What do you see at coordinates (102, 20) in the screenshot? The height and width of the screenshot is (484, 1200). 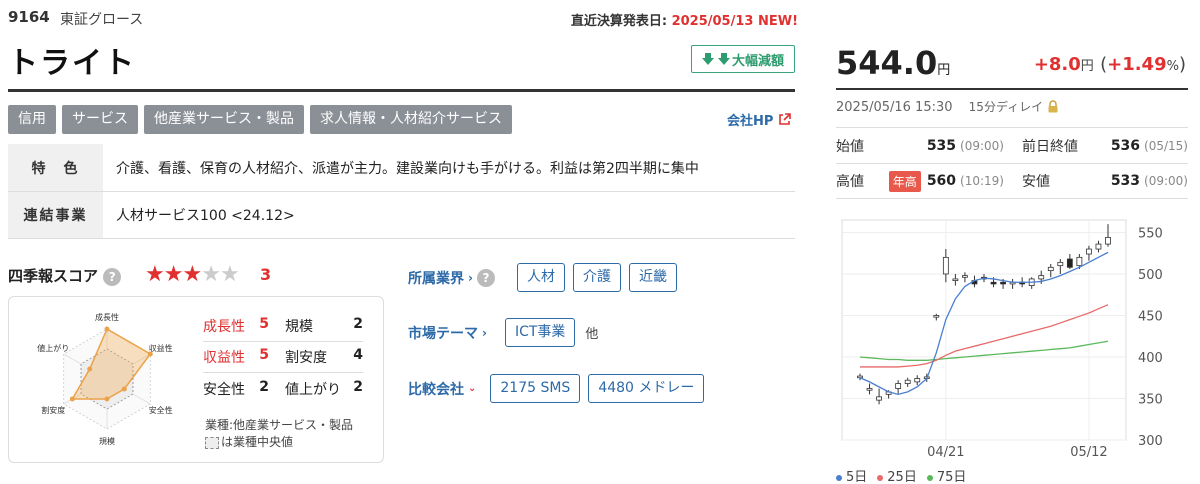 I see `market-label: 東証グロース` at bounding box center [102, 20].